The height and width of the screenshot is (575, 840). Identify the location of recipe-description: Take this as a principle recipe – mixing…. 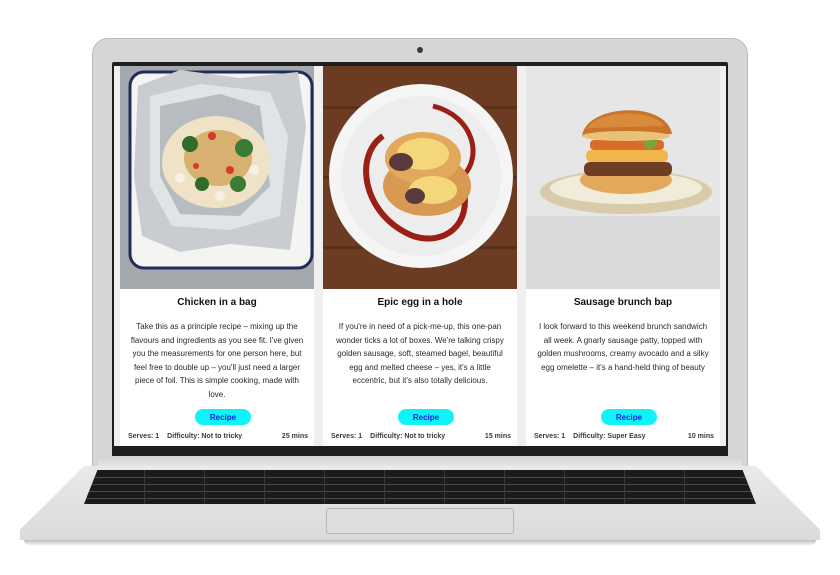
(217, 360).